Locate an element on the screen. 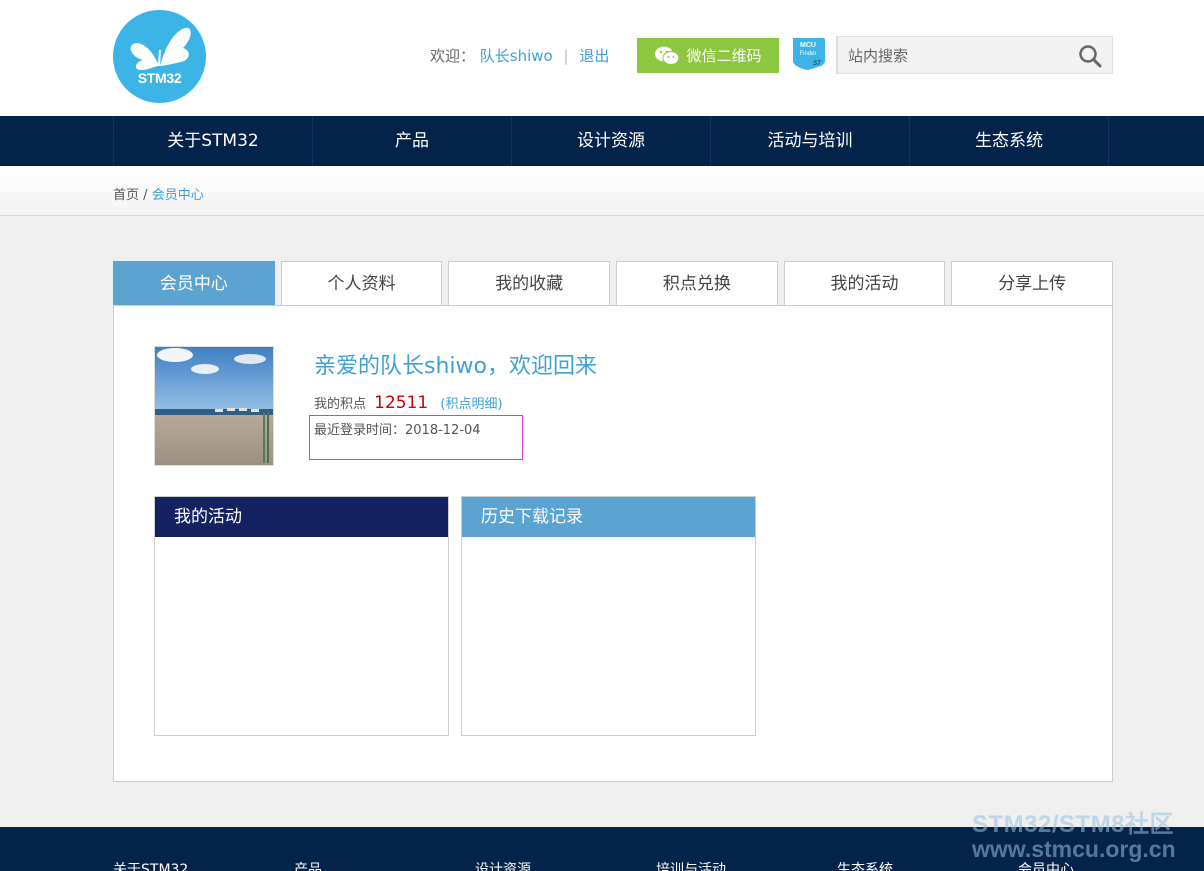 The height and width of the screenshot is (871, 1204). footer-link-training-events: 培训与活动 is located at coordinates (691, 865).